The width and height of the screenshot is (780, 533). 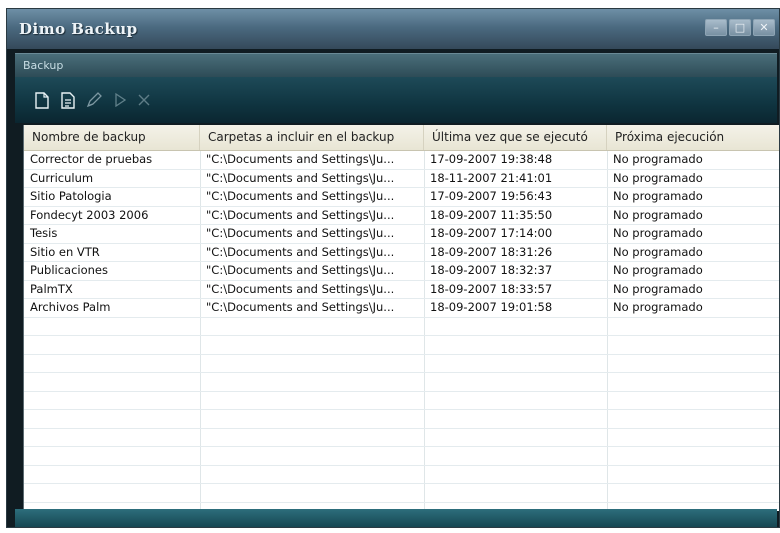 What do you see at coordinates (51, 288) in the screenshot?
I see `cell-name: PalmTX` at bounding box center [51, 288].